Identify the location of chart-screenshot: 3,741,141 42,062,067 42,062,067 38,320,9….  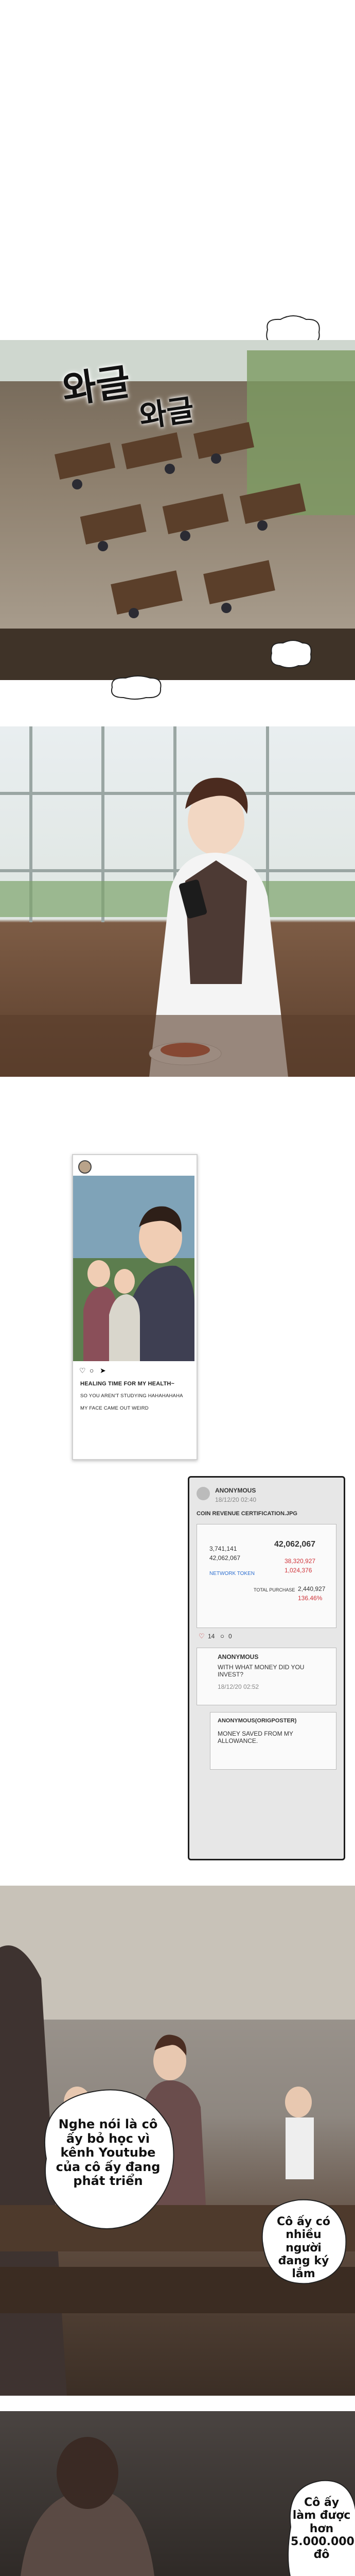
(266, 1576).